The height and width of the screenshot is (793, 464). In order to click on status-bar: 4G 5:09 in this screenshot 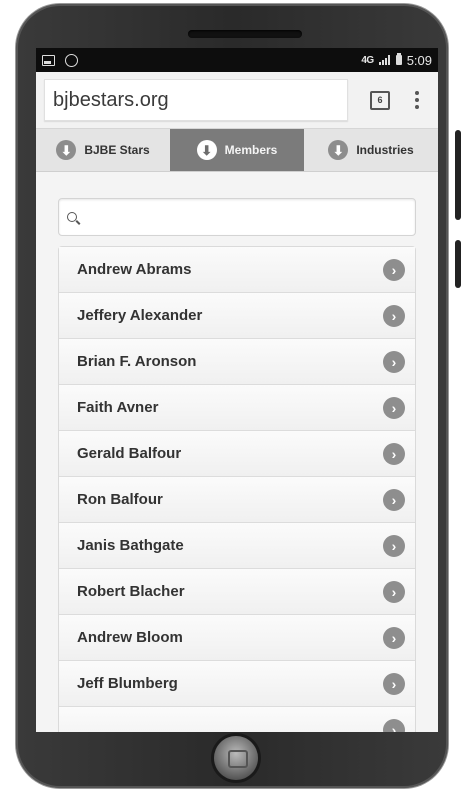, I will do `click(237, 60)`.